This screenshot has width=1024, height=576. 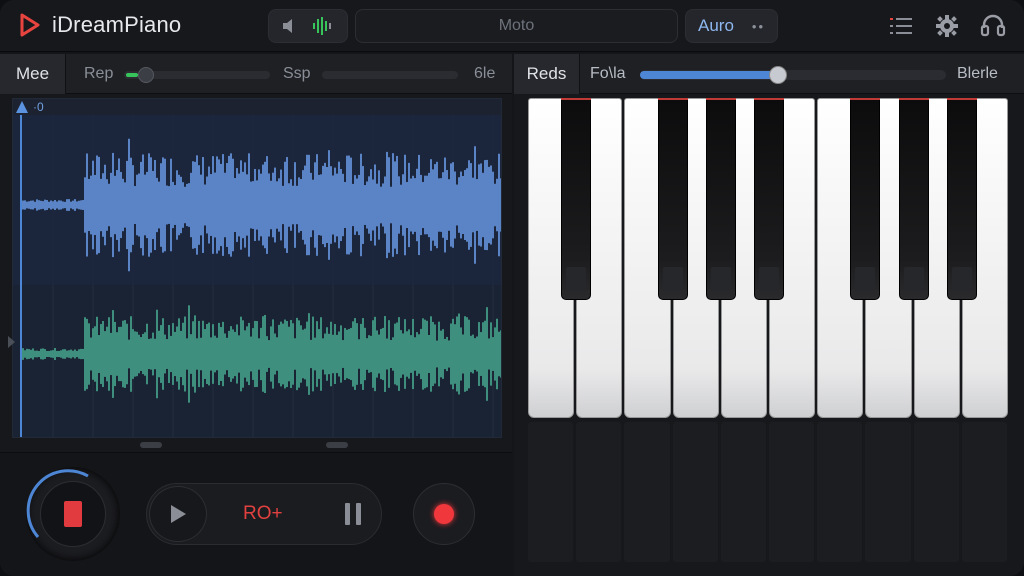 What do you see at coordinates (608, 73) in the screenshot?
I see `piano-slider-label: Fo\la` at bounding box center [608, 73].